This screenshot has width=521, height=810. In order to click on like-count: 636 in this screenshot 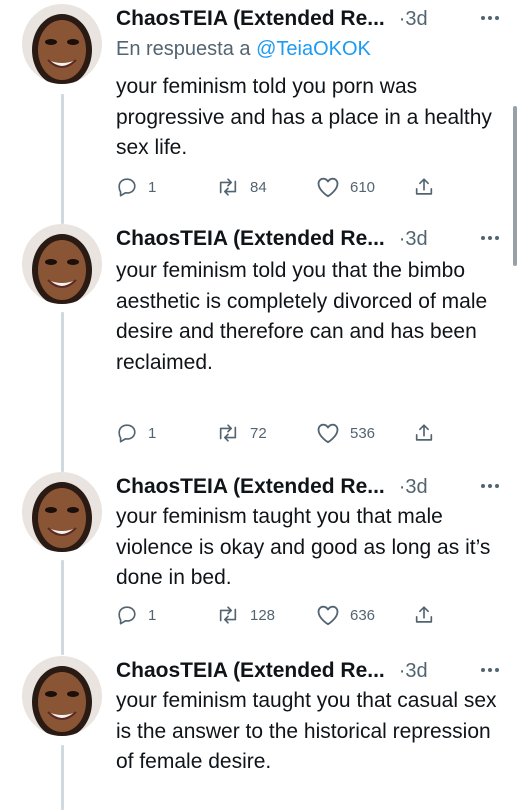, I will do `click(363, 615)`.